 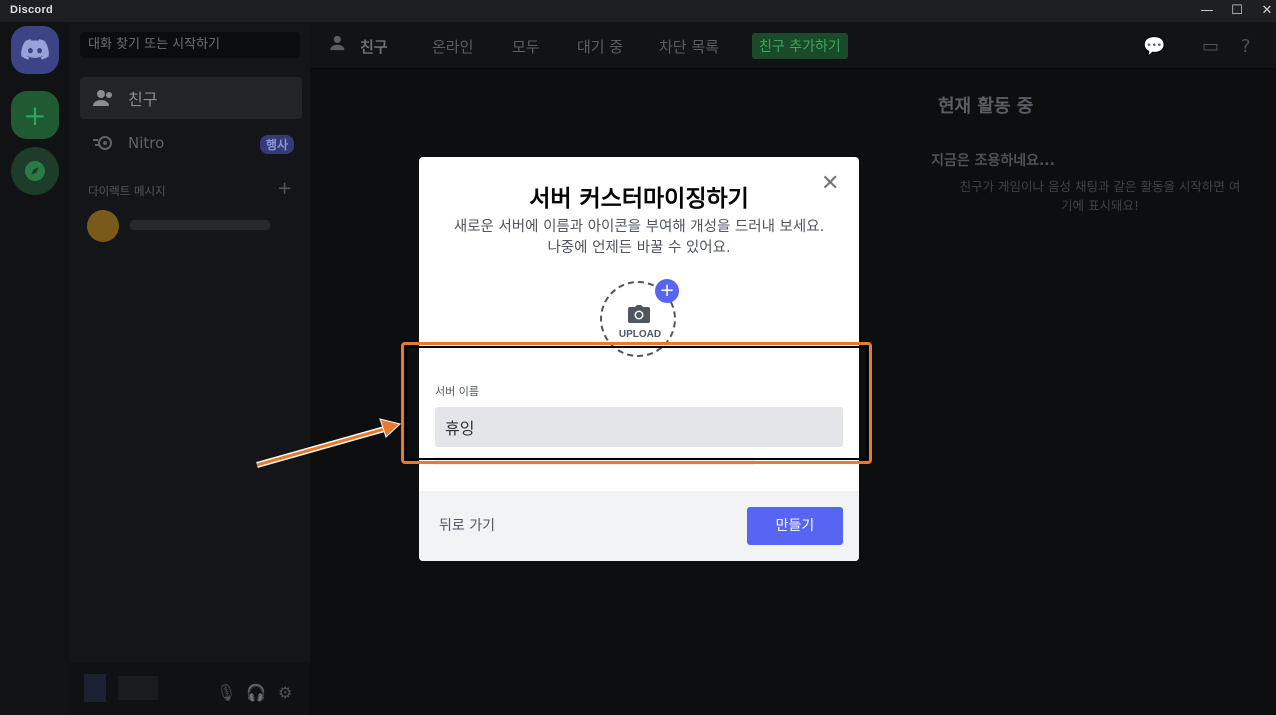 I want to click on modal-title: 서버 커스터마이징하기, so click(x=639, y=199).